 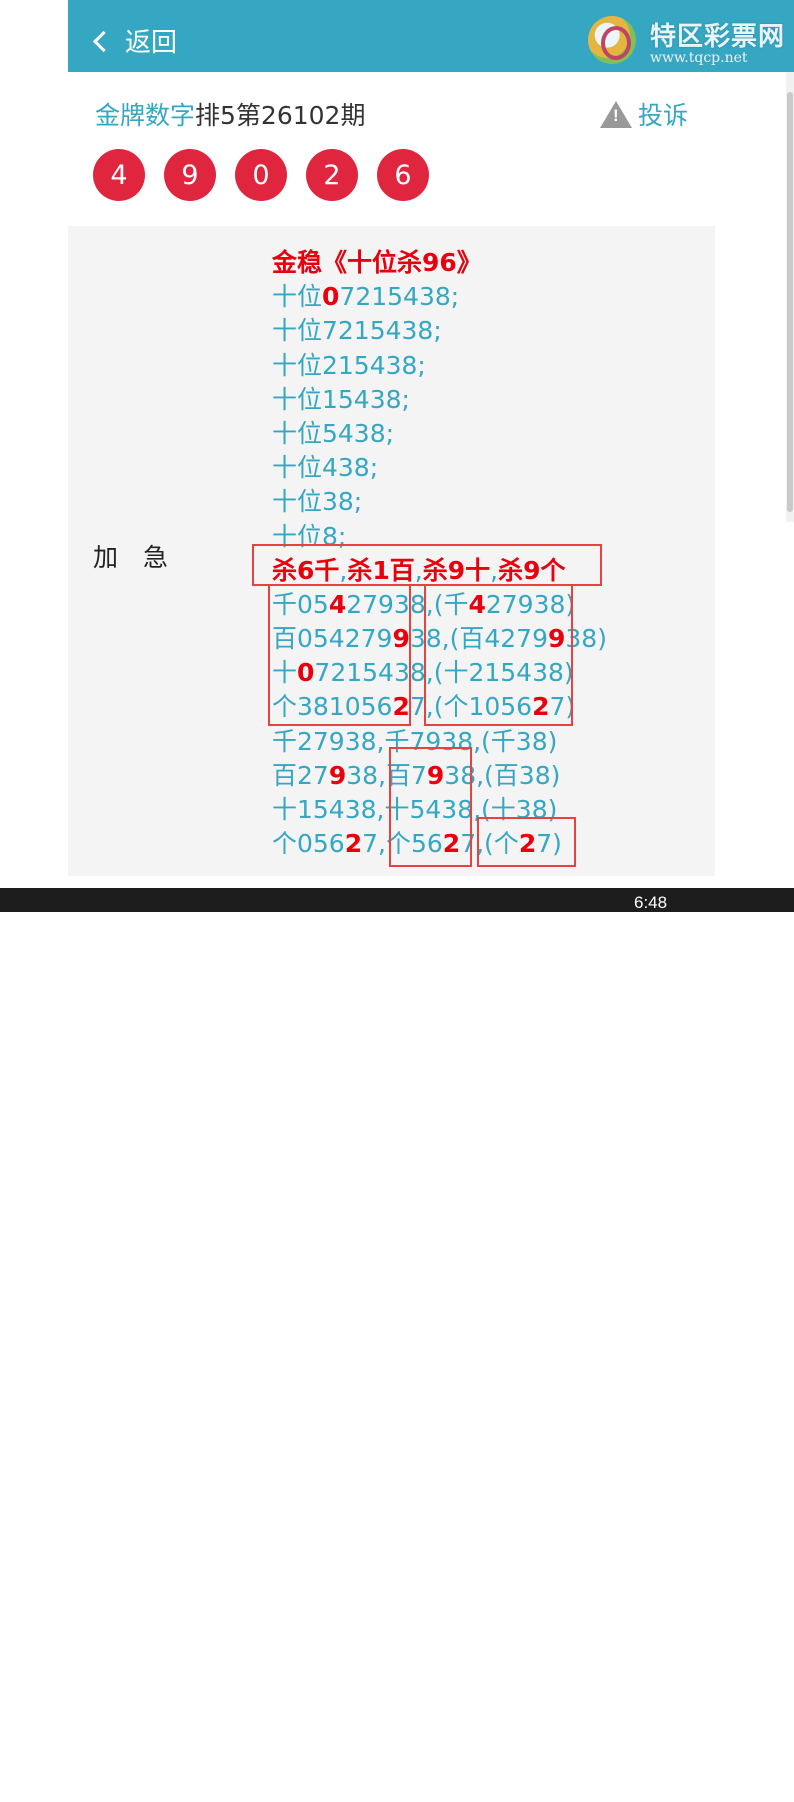 I want to click on lottery-ball: 6, so click(x=403, y=175).